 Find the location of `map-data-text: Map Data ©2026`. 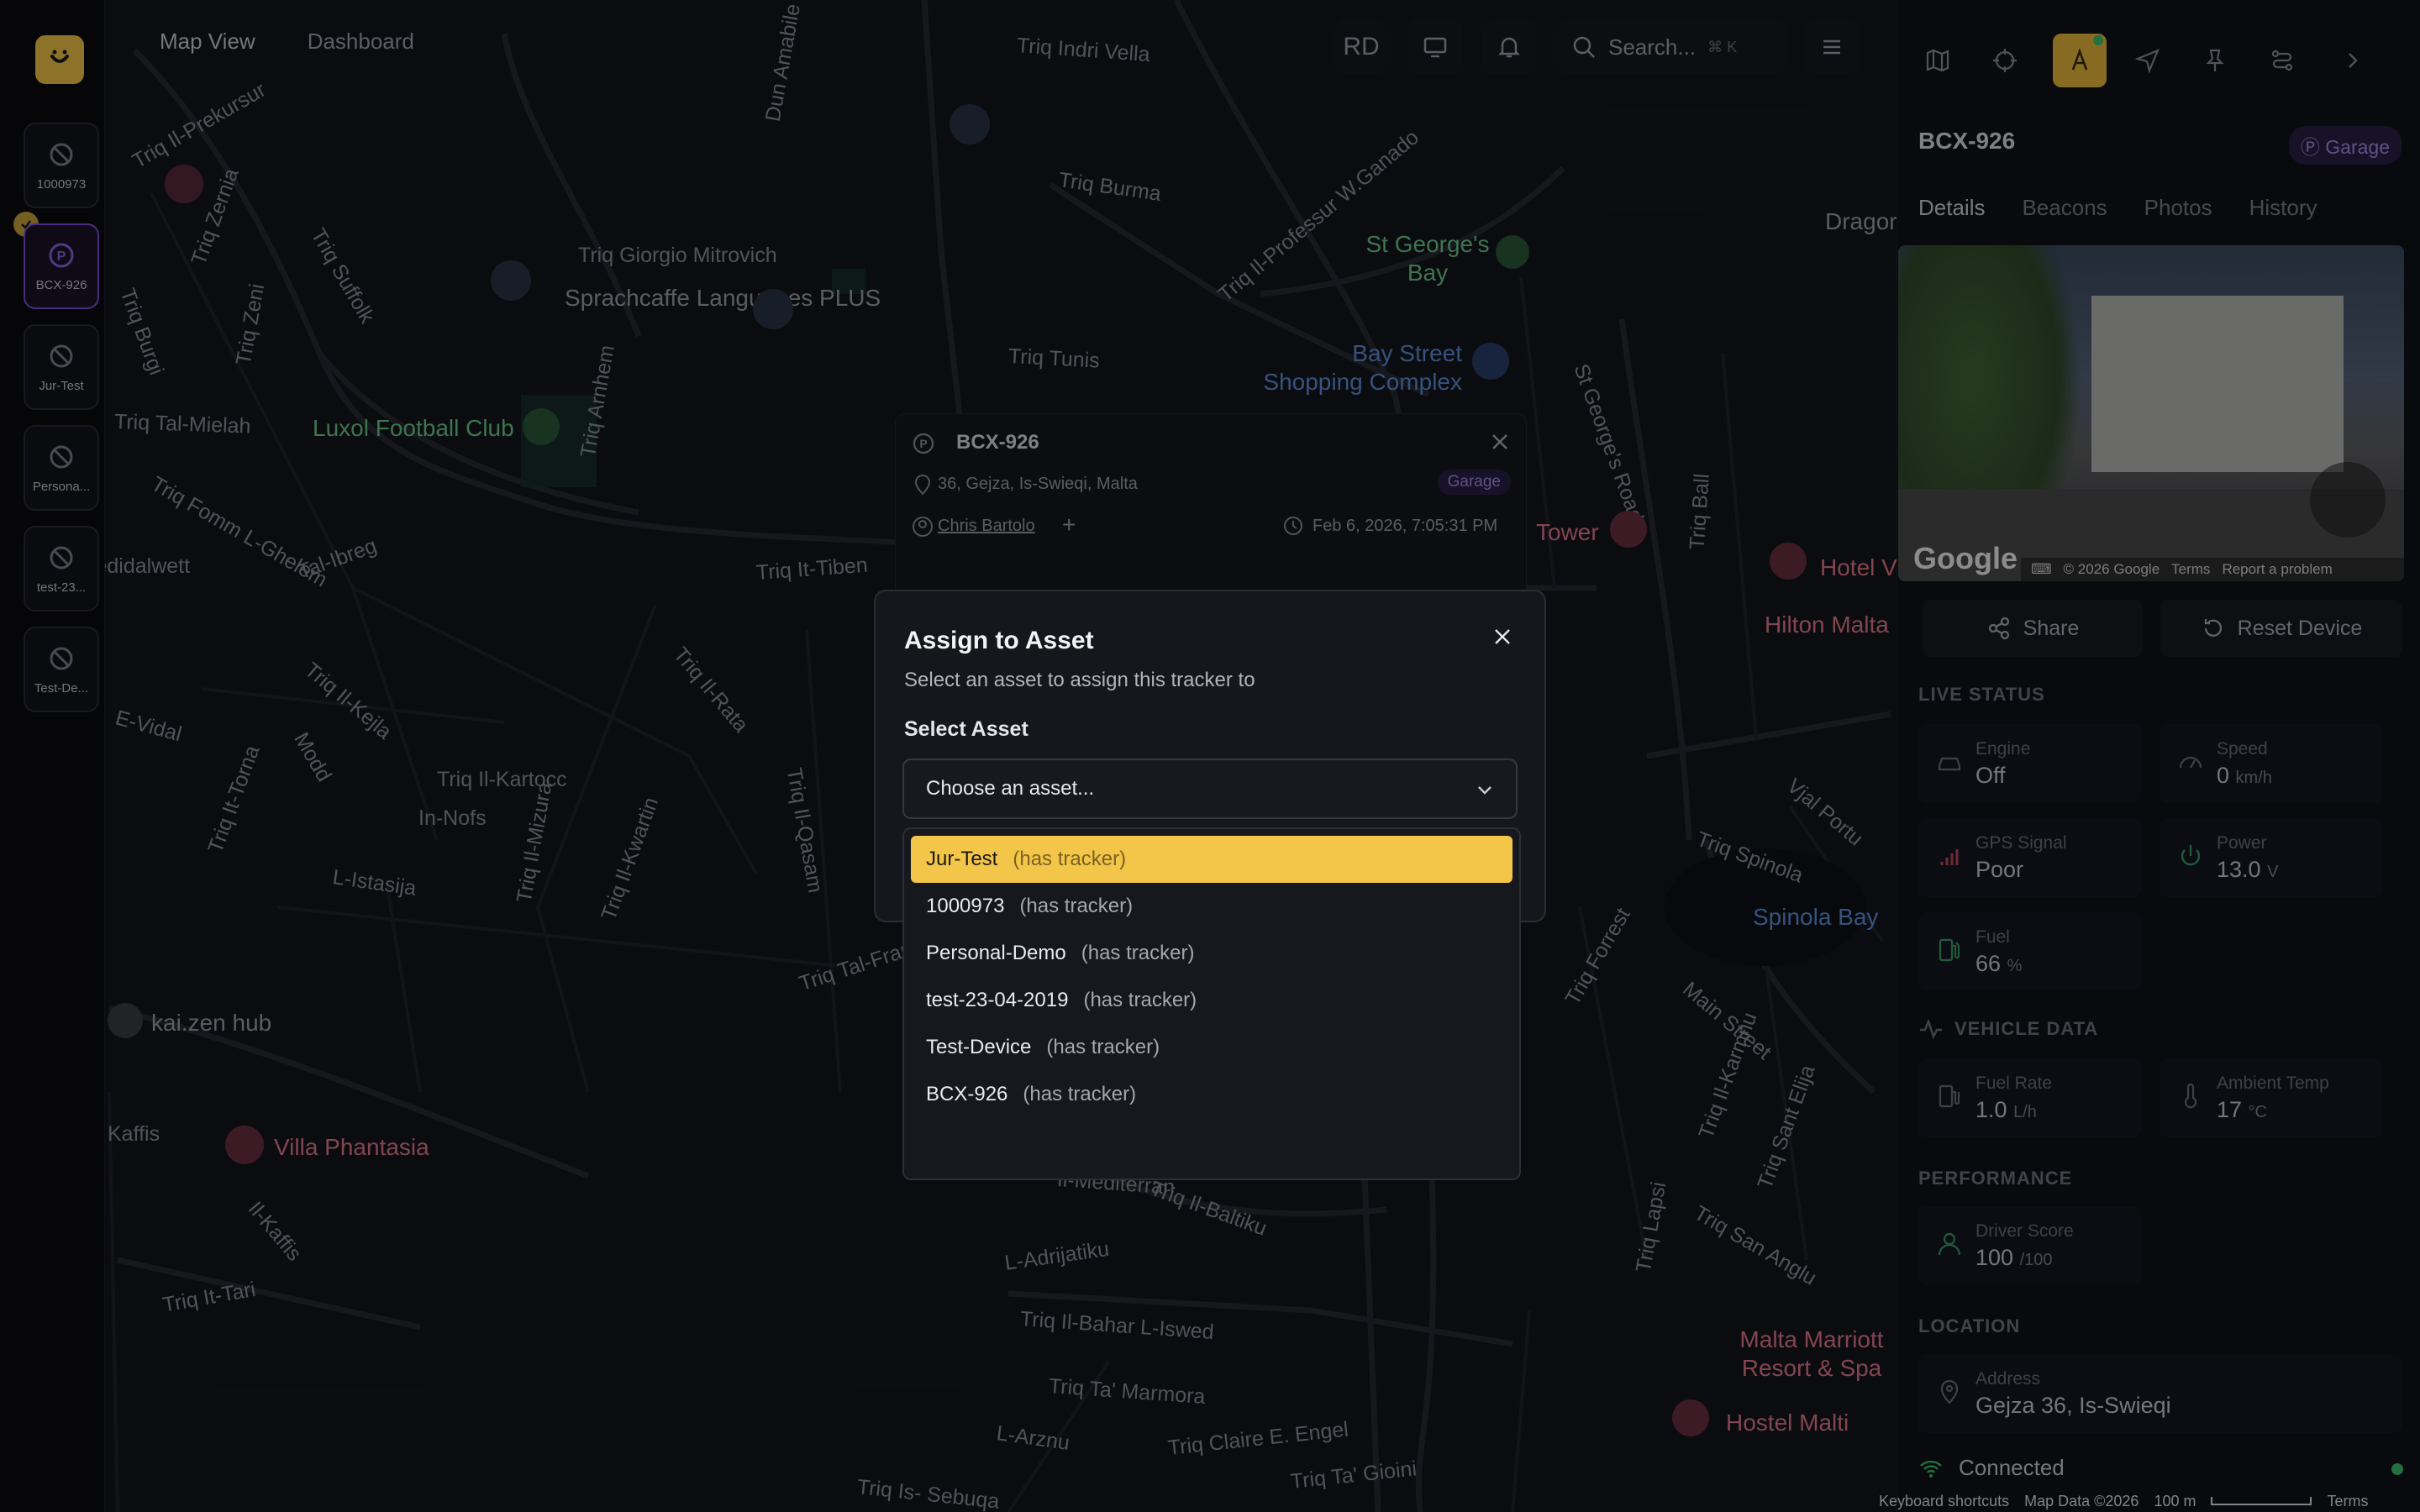

map-data-text: Map Data ©2026 is located at coordinates (2082, 1500).